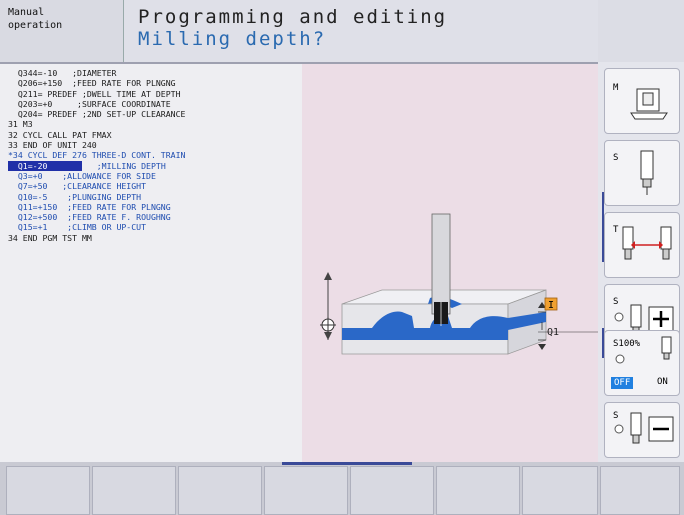  I want to click on program-line: Q204= PREDEF ;2ND SET-UP CLEARANCE, so click(151, 114).